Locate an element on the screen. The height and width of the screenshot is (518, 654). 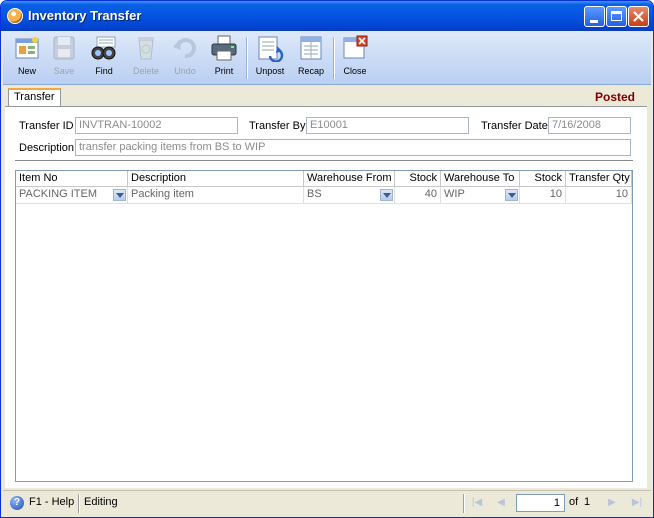
total-pages: 1 is located at coordinates (587, 502).